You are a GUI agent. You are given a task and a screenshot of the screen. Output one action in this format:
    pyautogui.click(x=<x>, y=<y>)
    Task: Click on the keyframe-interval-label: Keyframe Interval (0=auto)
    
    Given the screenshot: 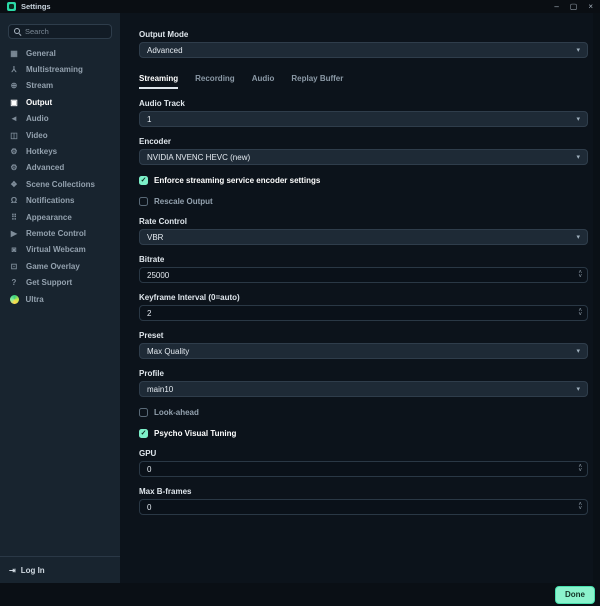 What is the action you would take?
    pyautogui.click(x=189, y=297)
    